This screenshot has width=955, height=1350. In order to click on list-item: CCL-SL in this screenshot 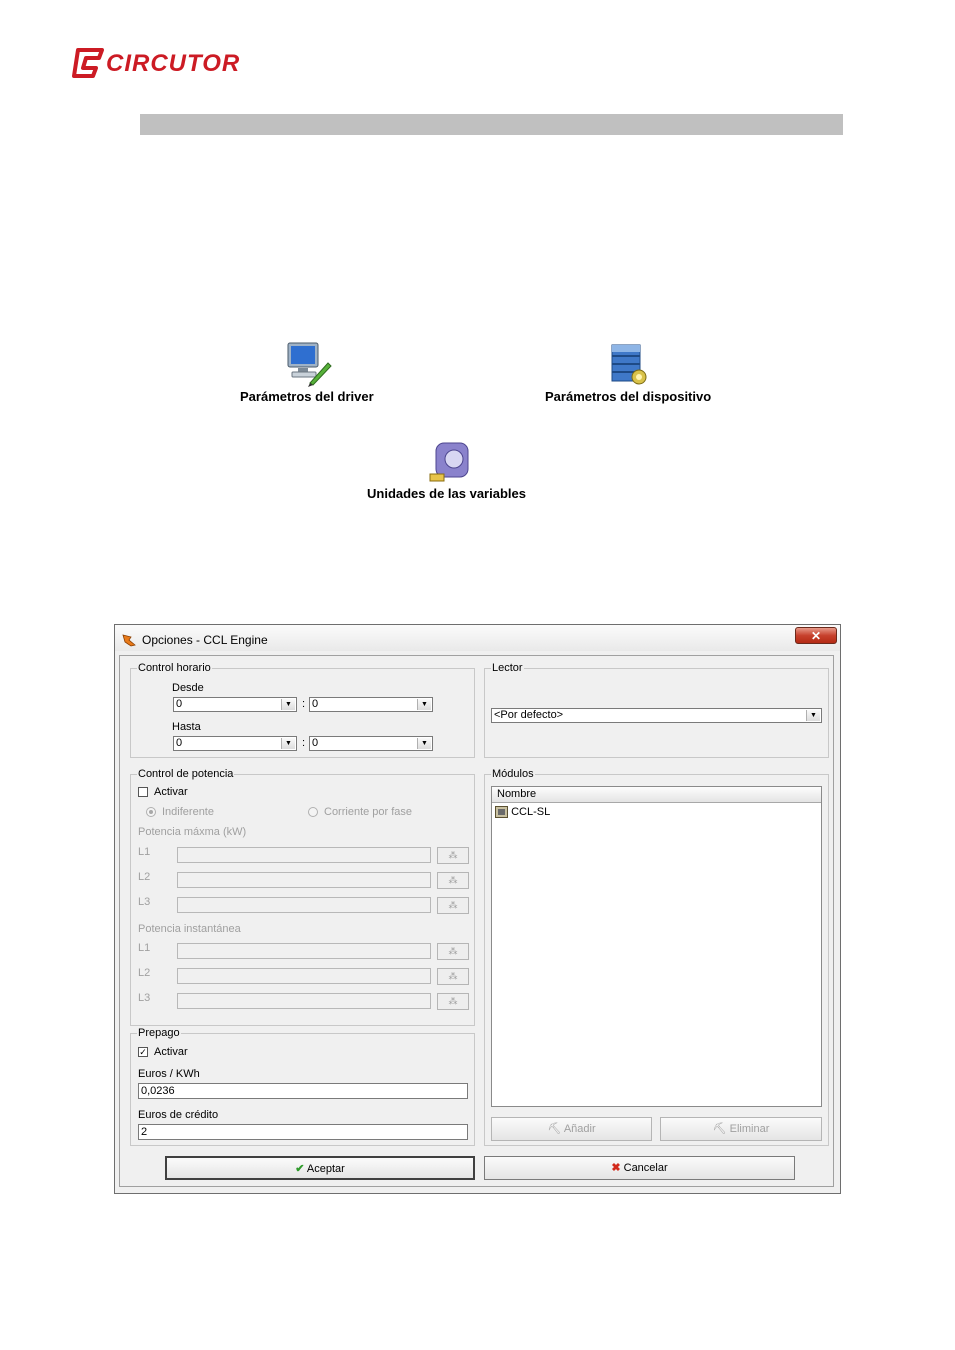, I will do `click(522, 813)`.